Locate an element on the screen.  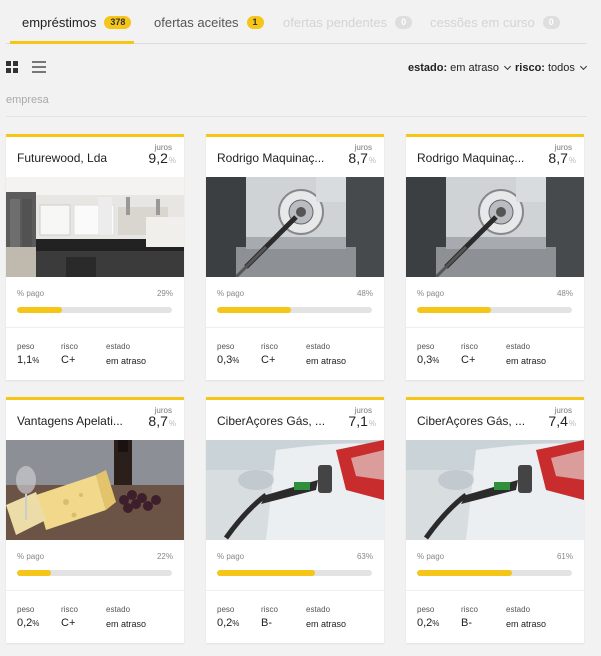
estado-filter-dropdown: estado: em atraso is located at coordinates (460, 68).